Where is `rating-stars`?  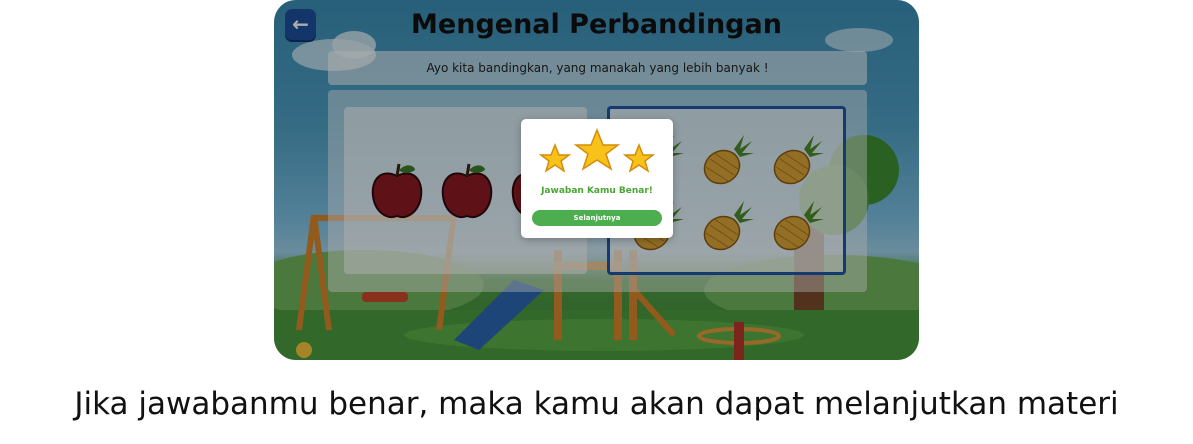
rating-stars is located at coordinates (597, 150).